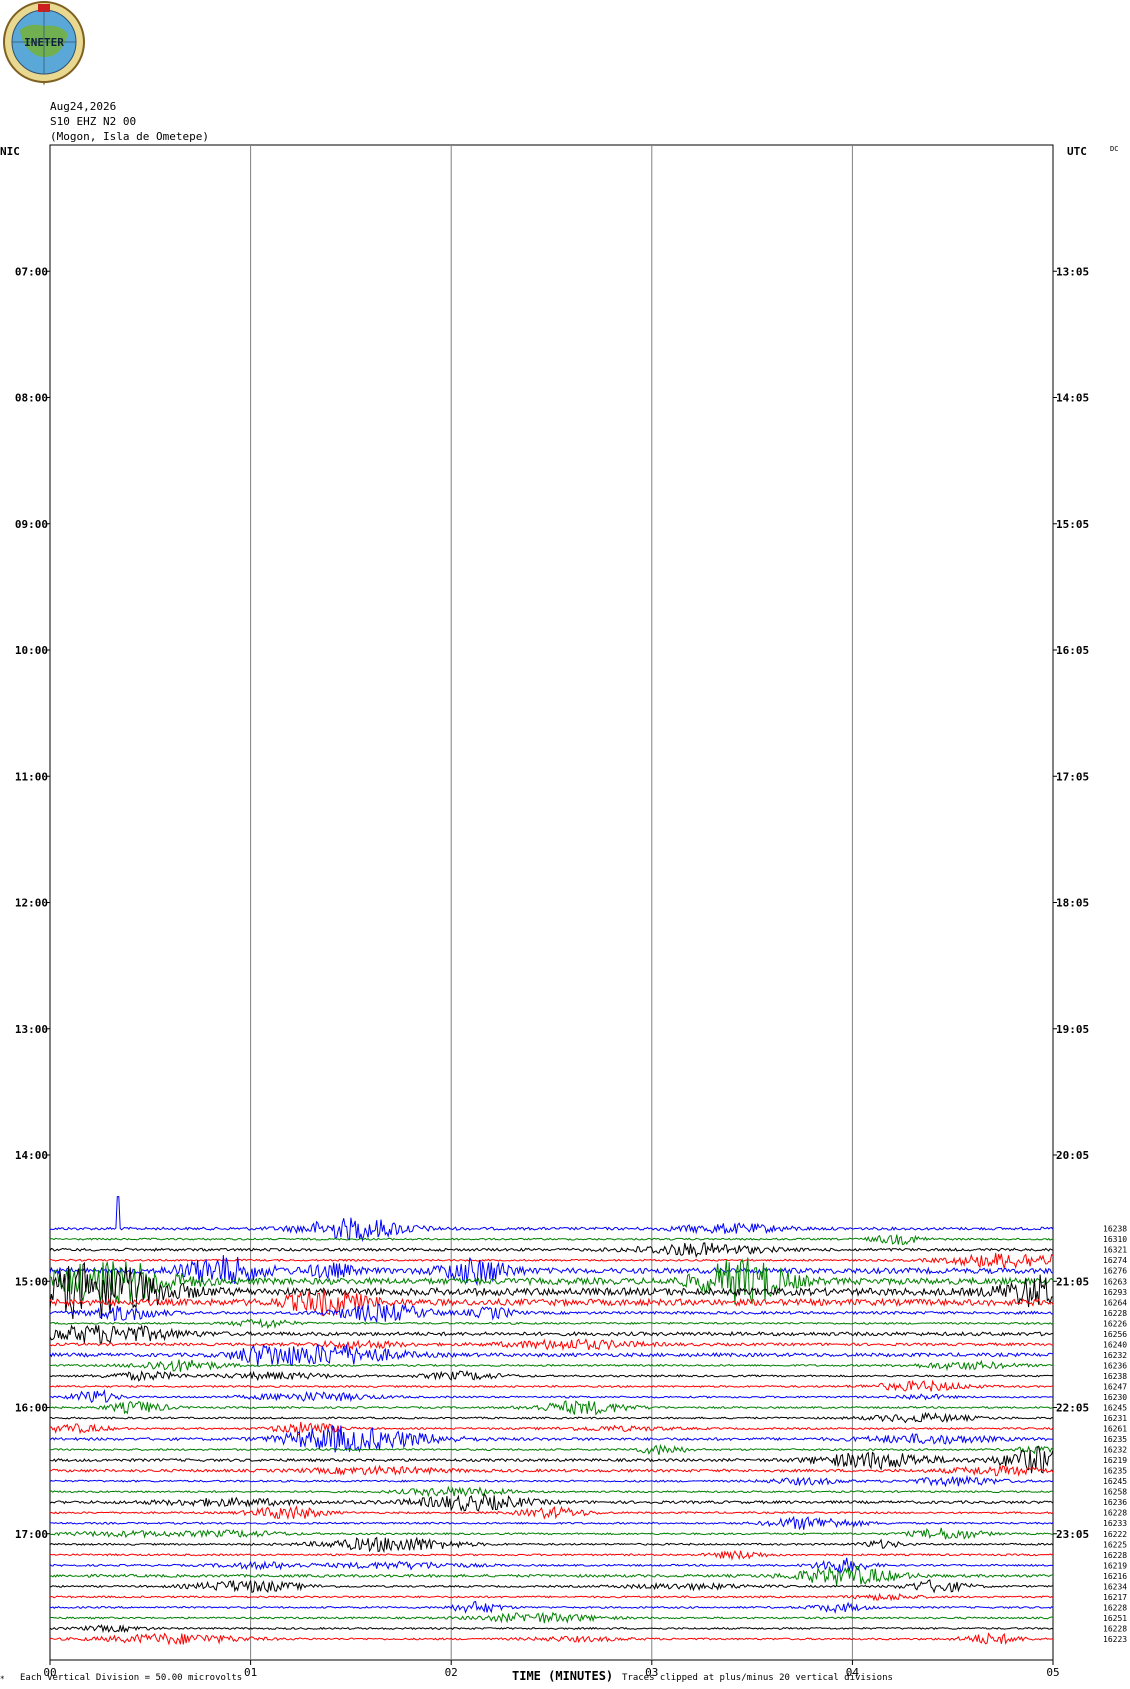  I want to click on trace-count-label: 16233, so click(1115, 1523).